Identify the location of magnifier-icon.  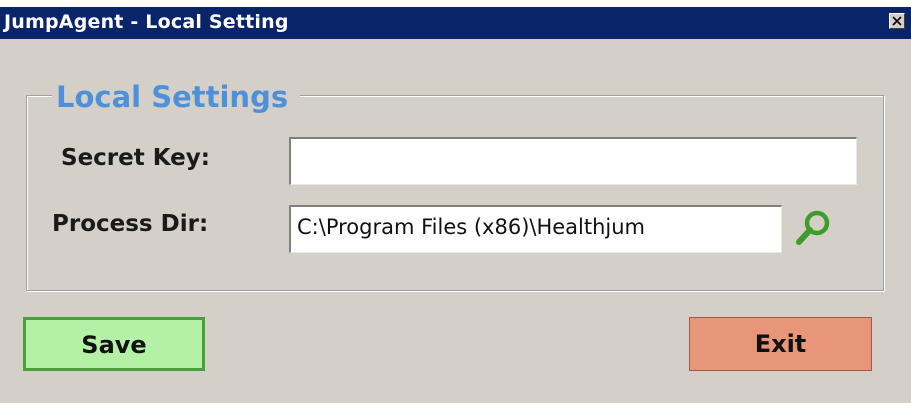
(813, 227).